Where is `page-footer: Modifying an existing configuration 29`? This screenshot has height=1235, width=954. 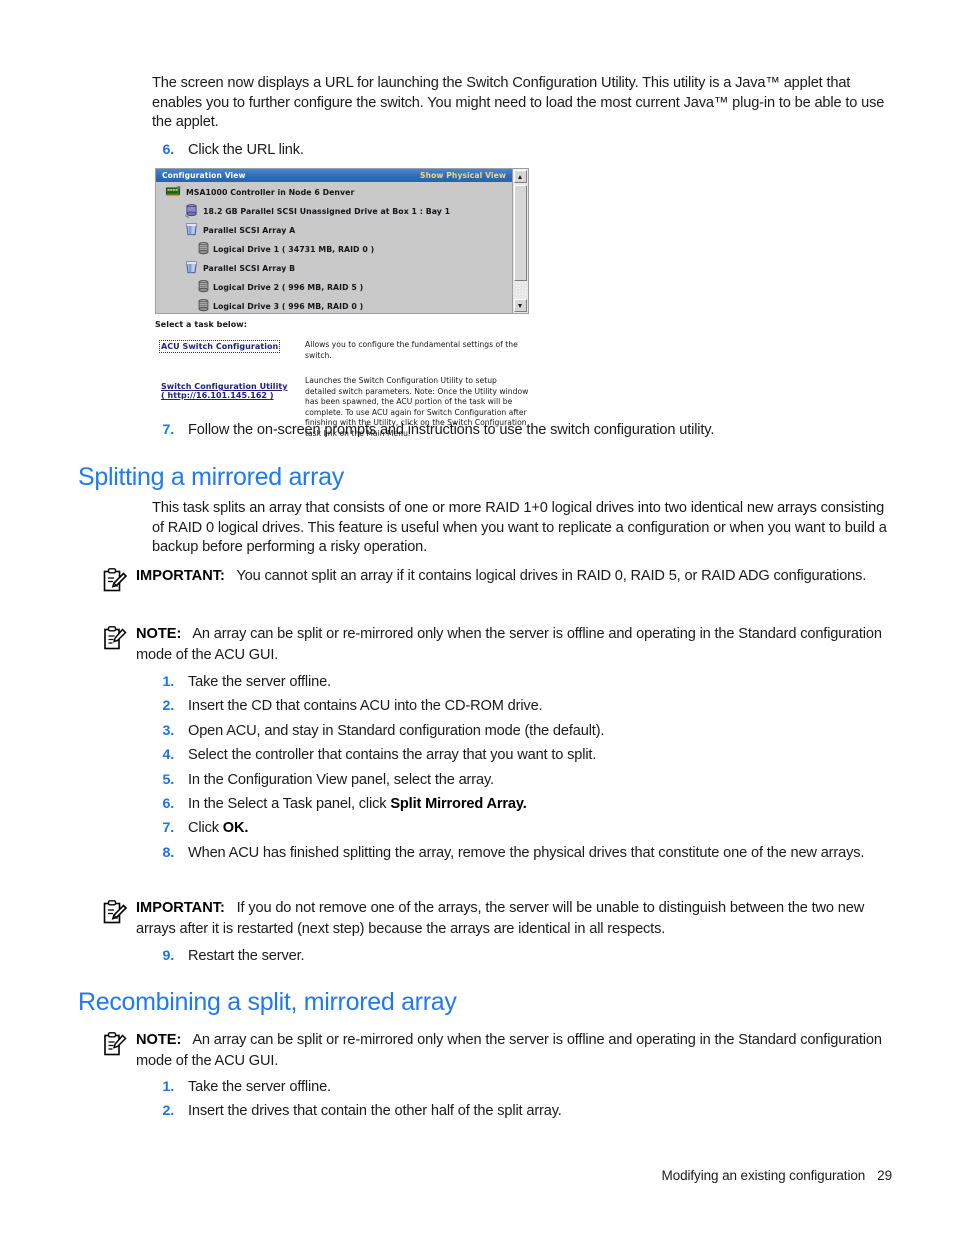 page-footer: Modifying an existing configuration 29 is located at coordinates (777, 1175).